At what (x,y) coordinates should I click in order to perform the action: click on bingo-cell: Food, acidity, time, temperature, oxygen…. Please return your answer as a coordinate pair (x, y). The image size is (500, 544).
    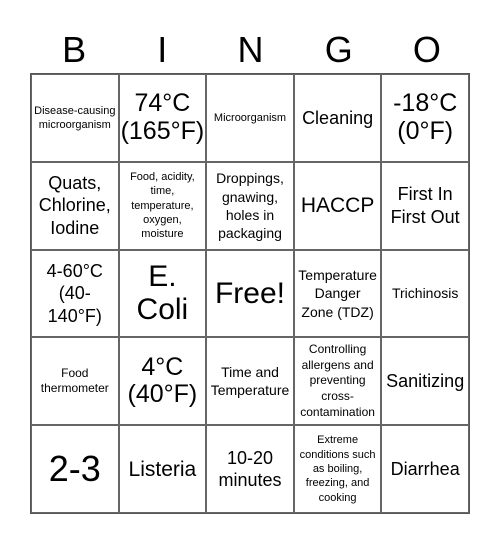
    Looking at the image, I should click on (162, 205).